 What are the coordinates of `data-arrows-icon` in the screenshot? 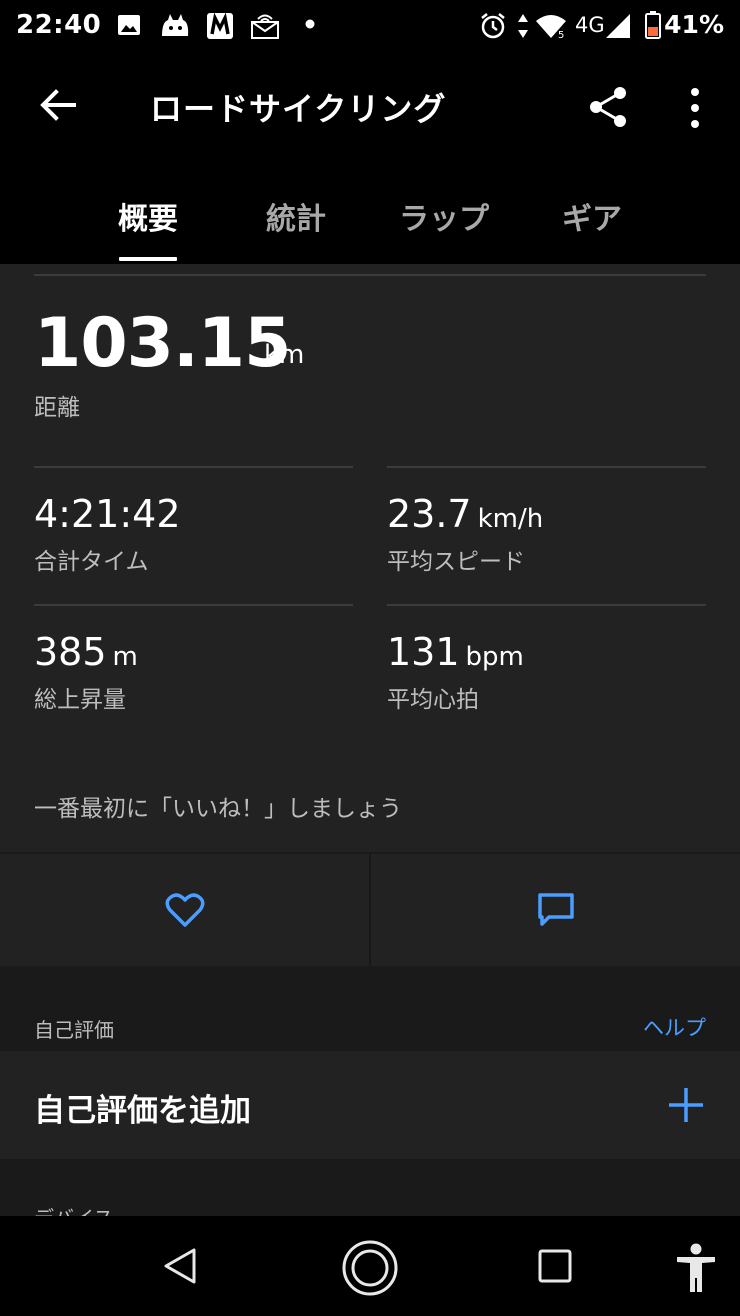 It's located at (523, 26).